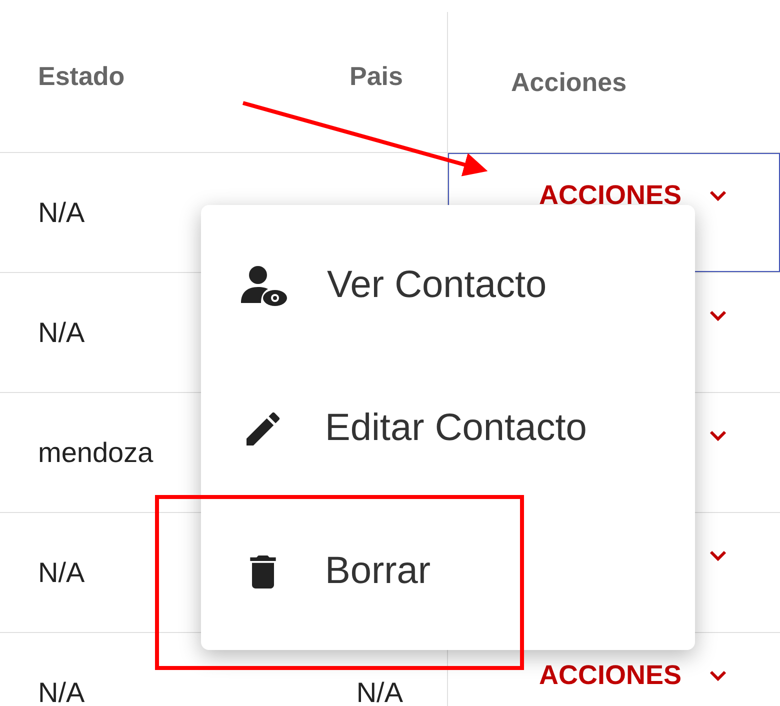  What do you see at coordinates (569, 82) in the screenshot?
I see `column-header: Acciones` at bounding box center [569, 82].